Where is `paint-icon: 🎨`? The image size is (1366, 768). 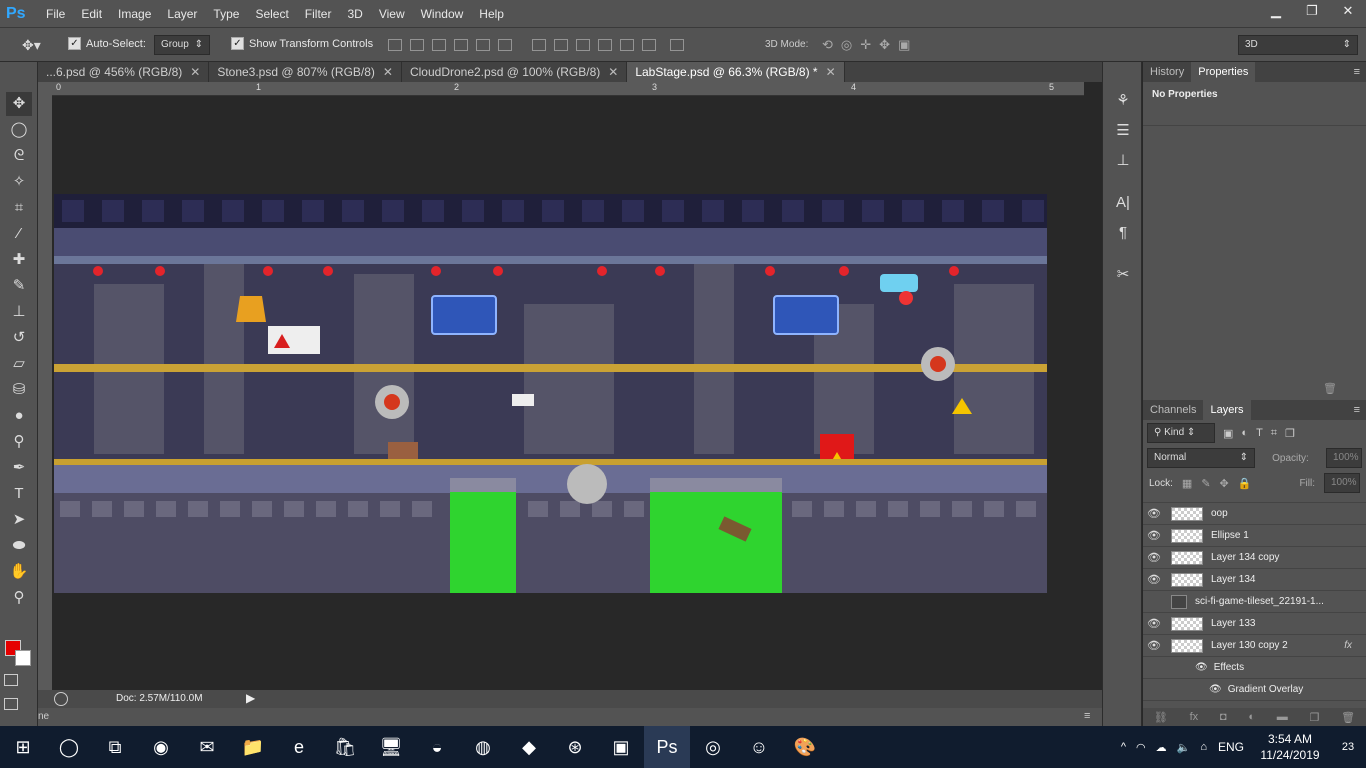
paint-icon: 🎨 is located at coordinates (805, 747).